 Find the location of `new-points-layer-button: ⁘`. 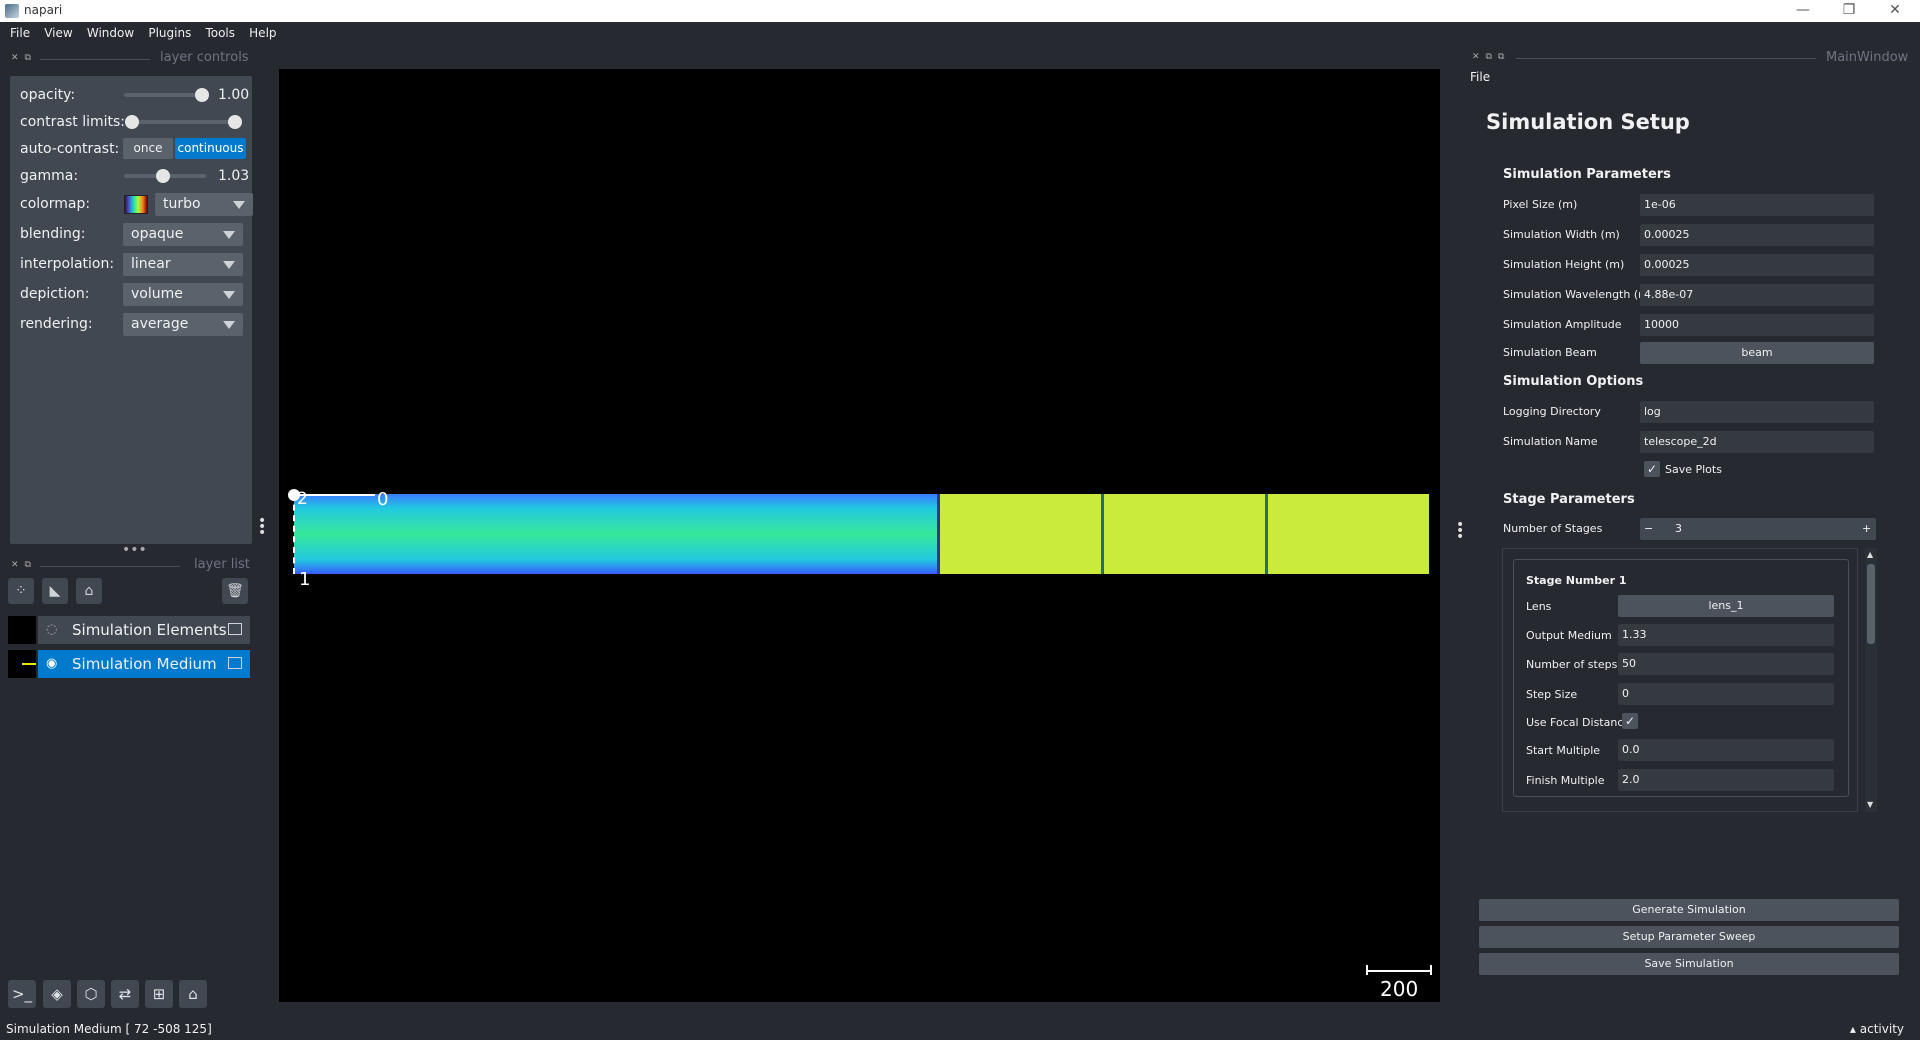

new-points-layer-button: ⁘ is located at coordinates (21, 591).